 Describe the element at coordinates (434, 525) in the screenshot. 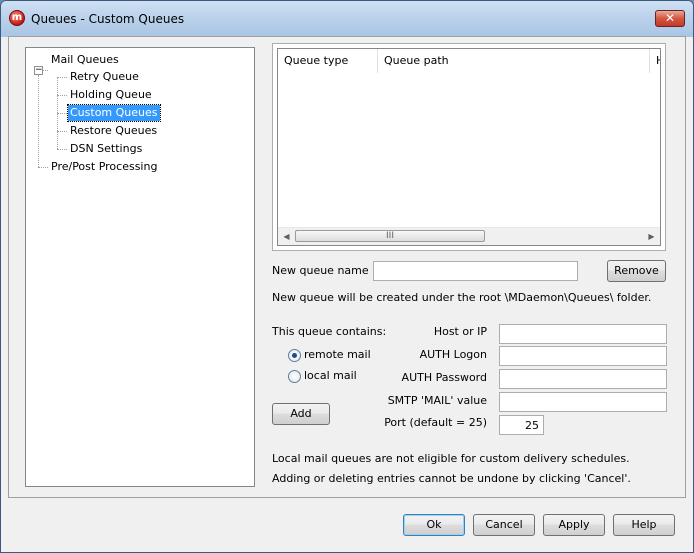

I see `ok-button: Ok` at that location.